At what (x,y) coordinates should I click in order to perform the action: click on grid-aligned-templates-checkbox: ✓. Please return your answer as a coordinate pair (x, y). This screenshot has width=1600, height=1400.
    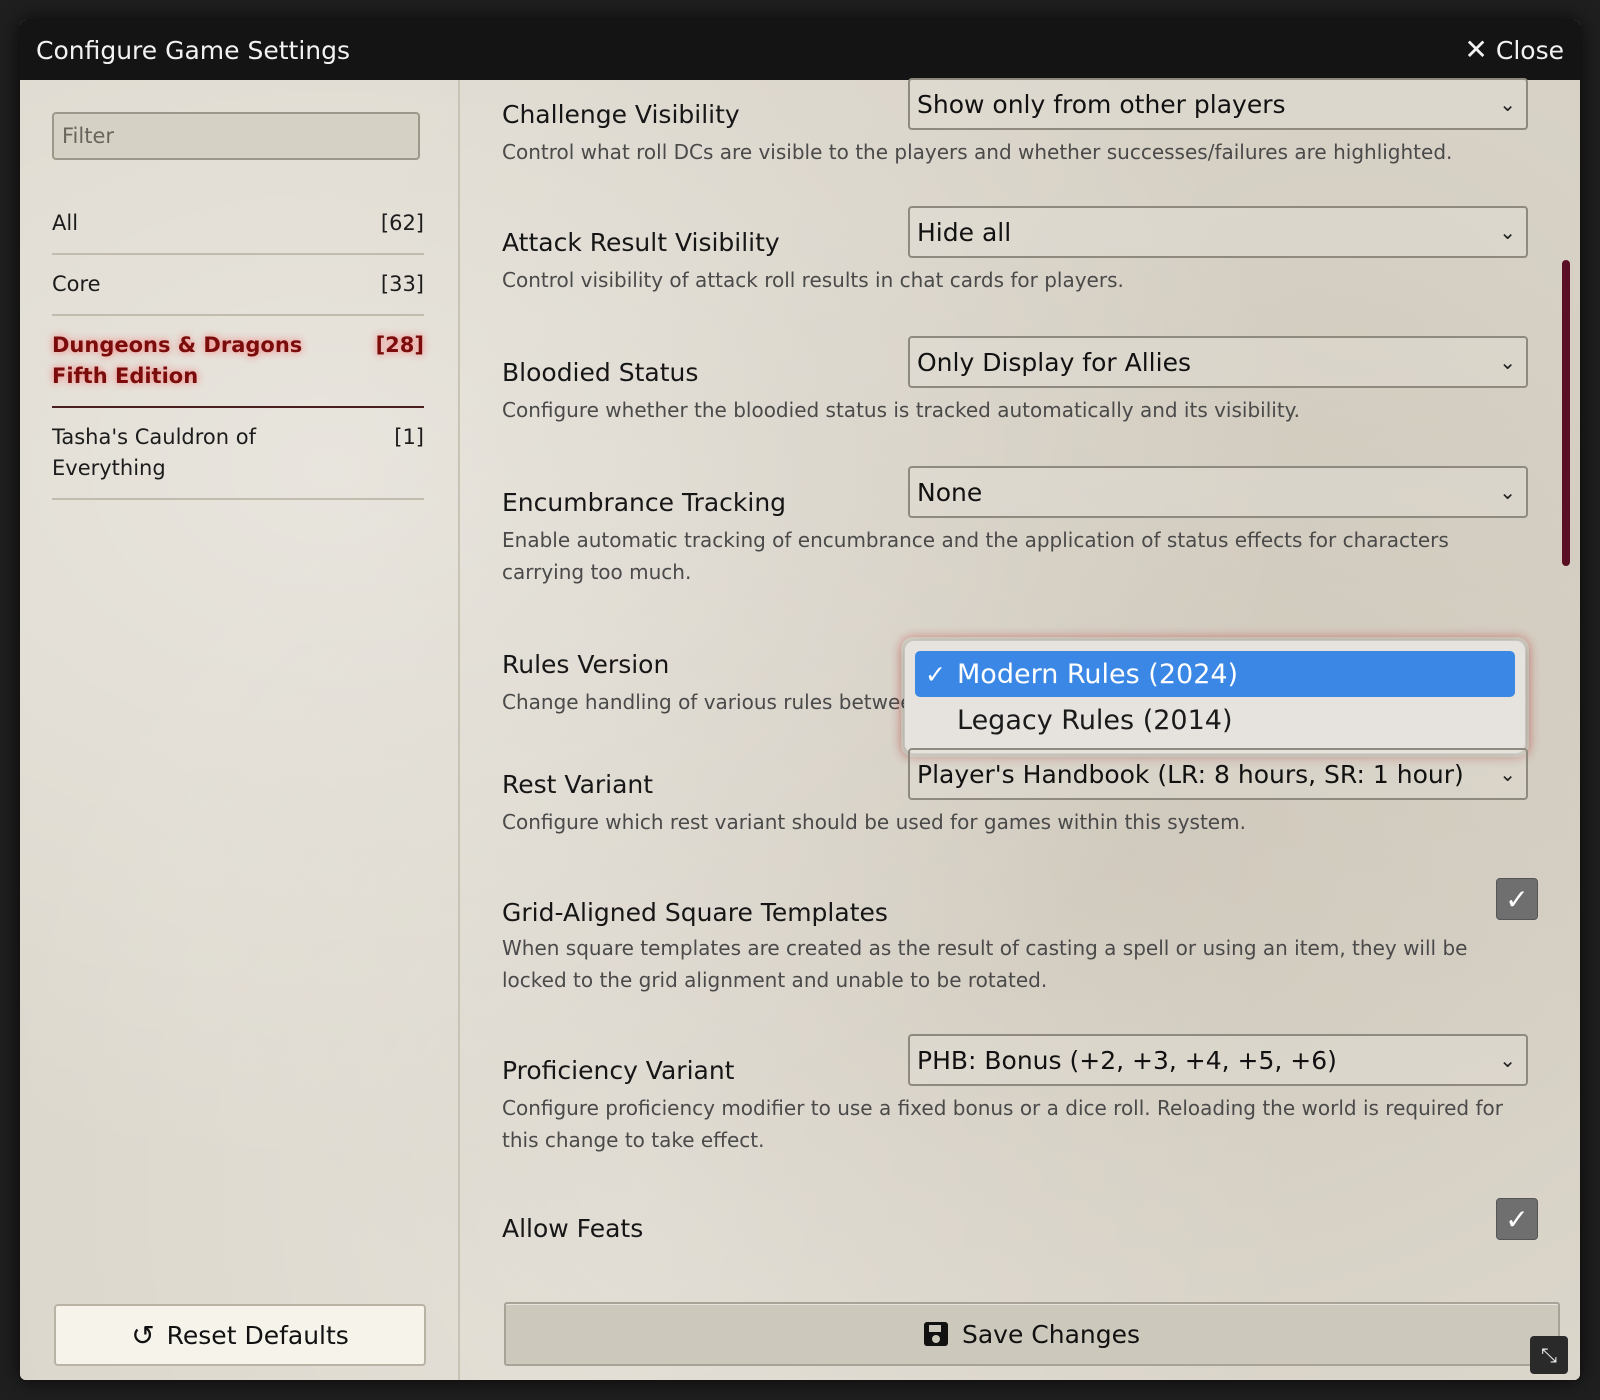
    Looking at the image, I should click on (1517, 899).